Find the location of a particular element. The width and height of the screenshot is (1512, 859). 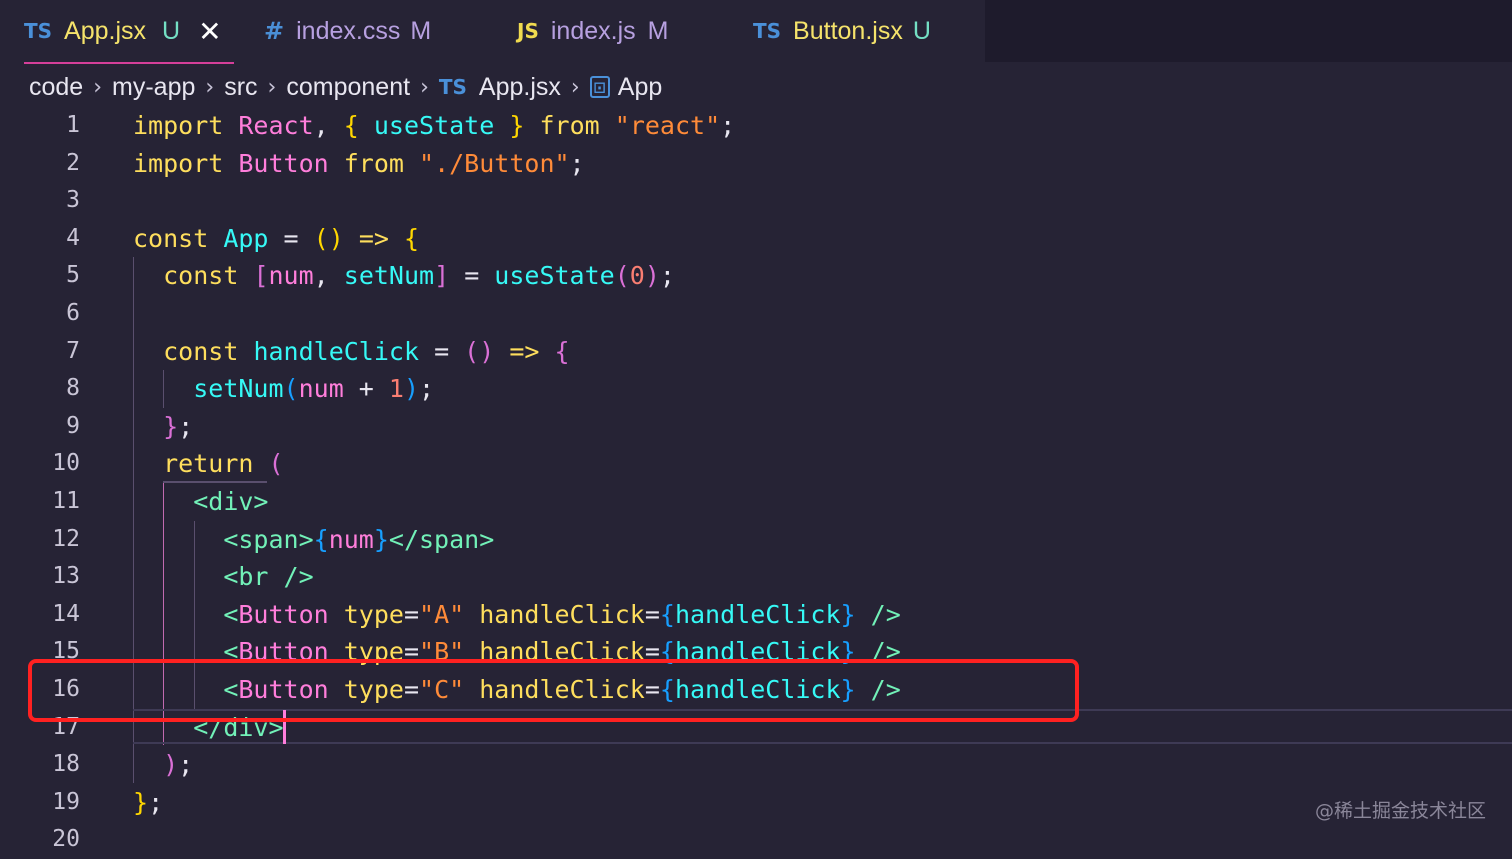

code-line: 7 const handleClick = () => { is located at coordinates (756, 352).